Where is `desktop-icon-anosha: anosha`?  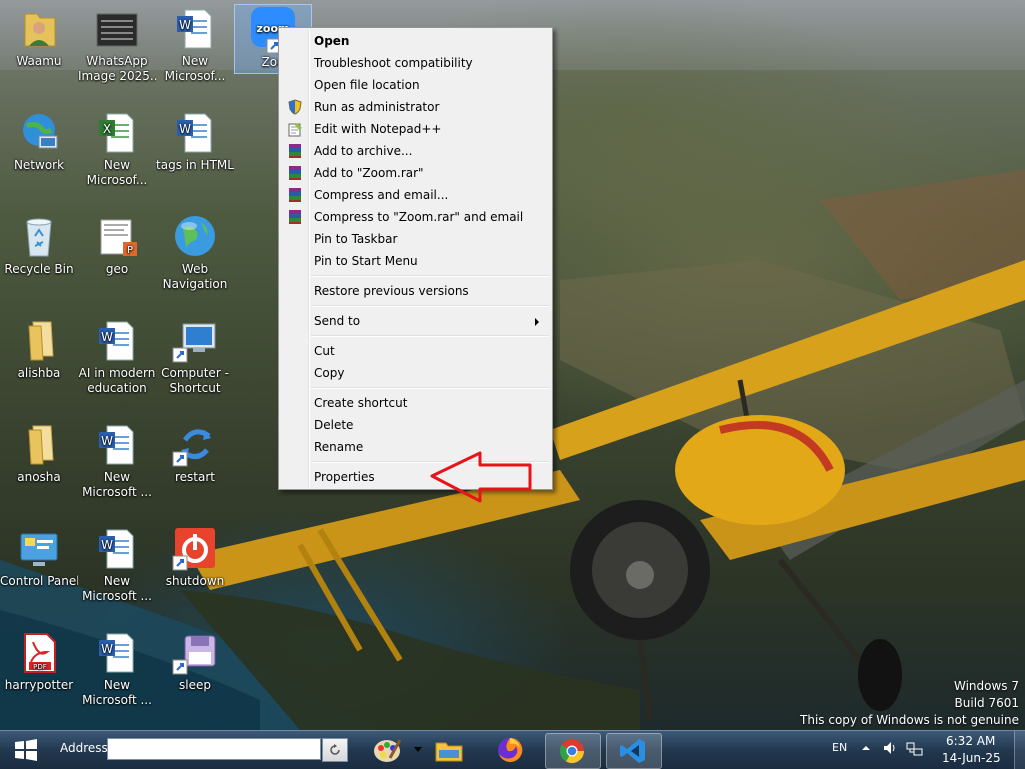 desktop-icon-anosha: anosha is located at coordinates (39, 452).